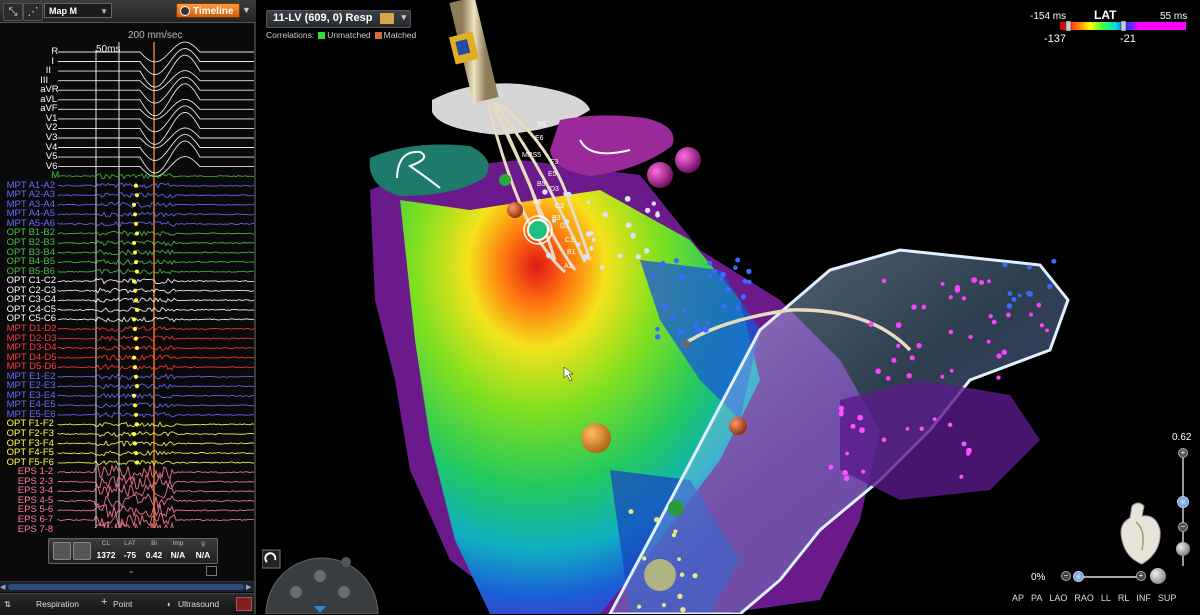 The image size is (1200, 615). Describe the element at coordinates (244, 604) in the screenshot. I see `close-panel-icon` at that location.